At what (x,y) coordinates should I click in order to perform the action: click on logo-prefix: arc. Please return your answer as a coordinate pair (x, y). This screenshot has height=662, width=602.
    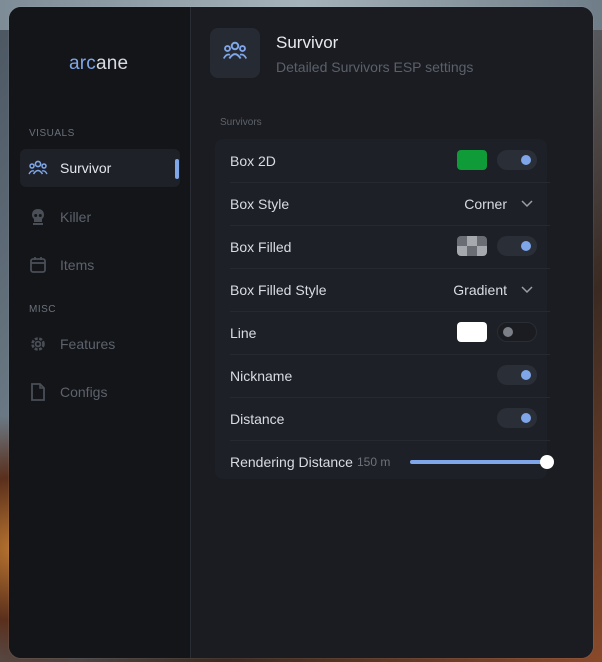
    Looking at the image, I should click on (82, 63).